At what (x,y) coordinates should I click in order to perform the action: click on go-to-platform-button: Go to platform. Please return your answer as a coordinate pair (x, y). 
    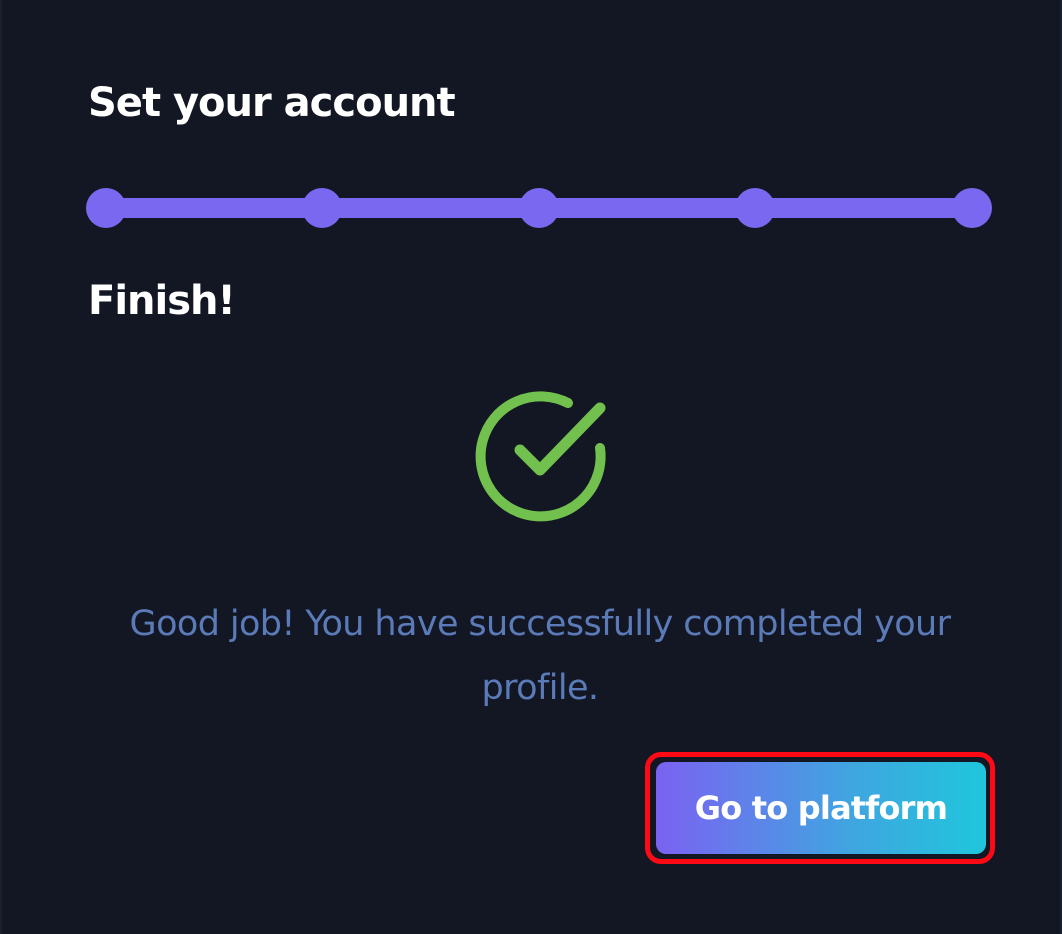
    Looking at the image, I should click on (821, 808).